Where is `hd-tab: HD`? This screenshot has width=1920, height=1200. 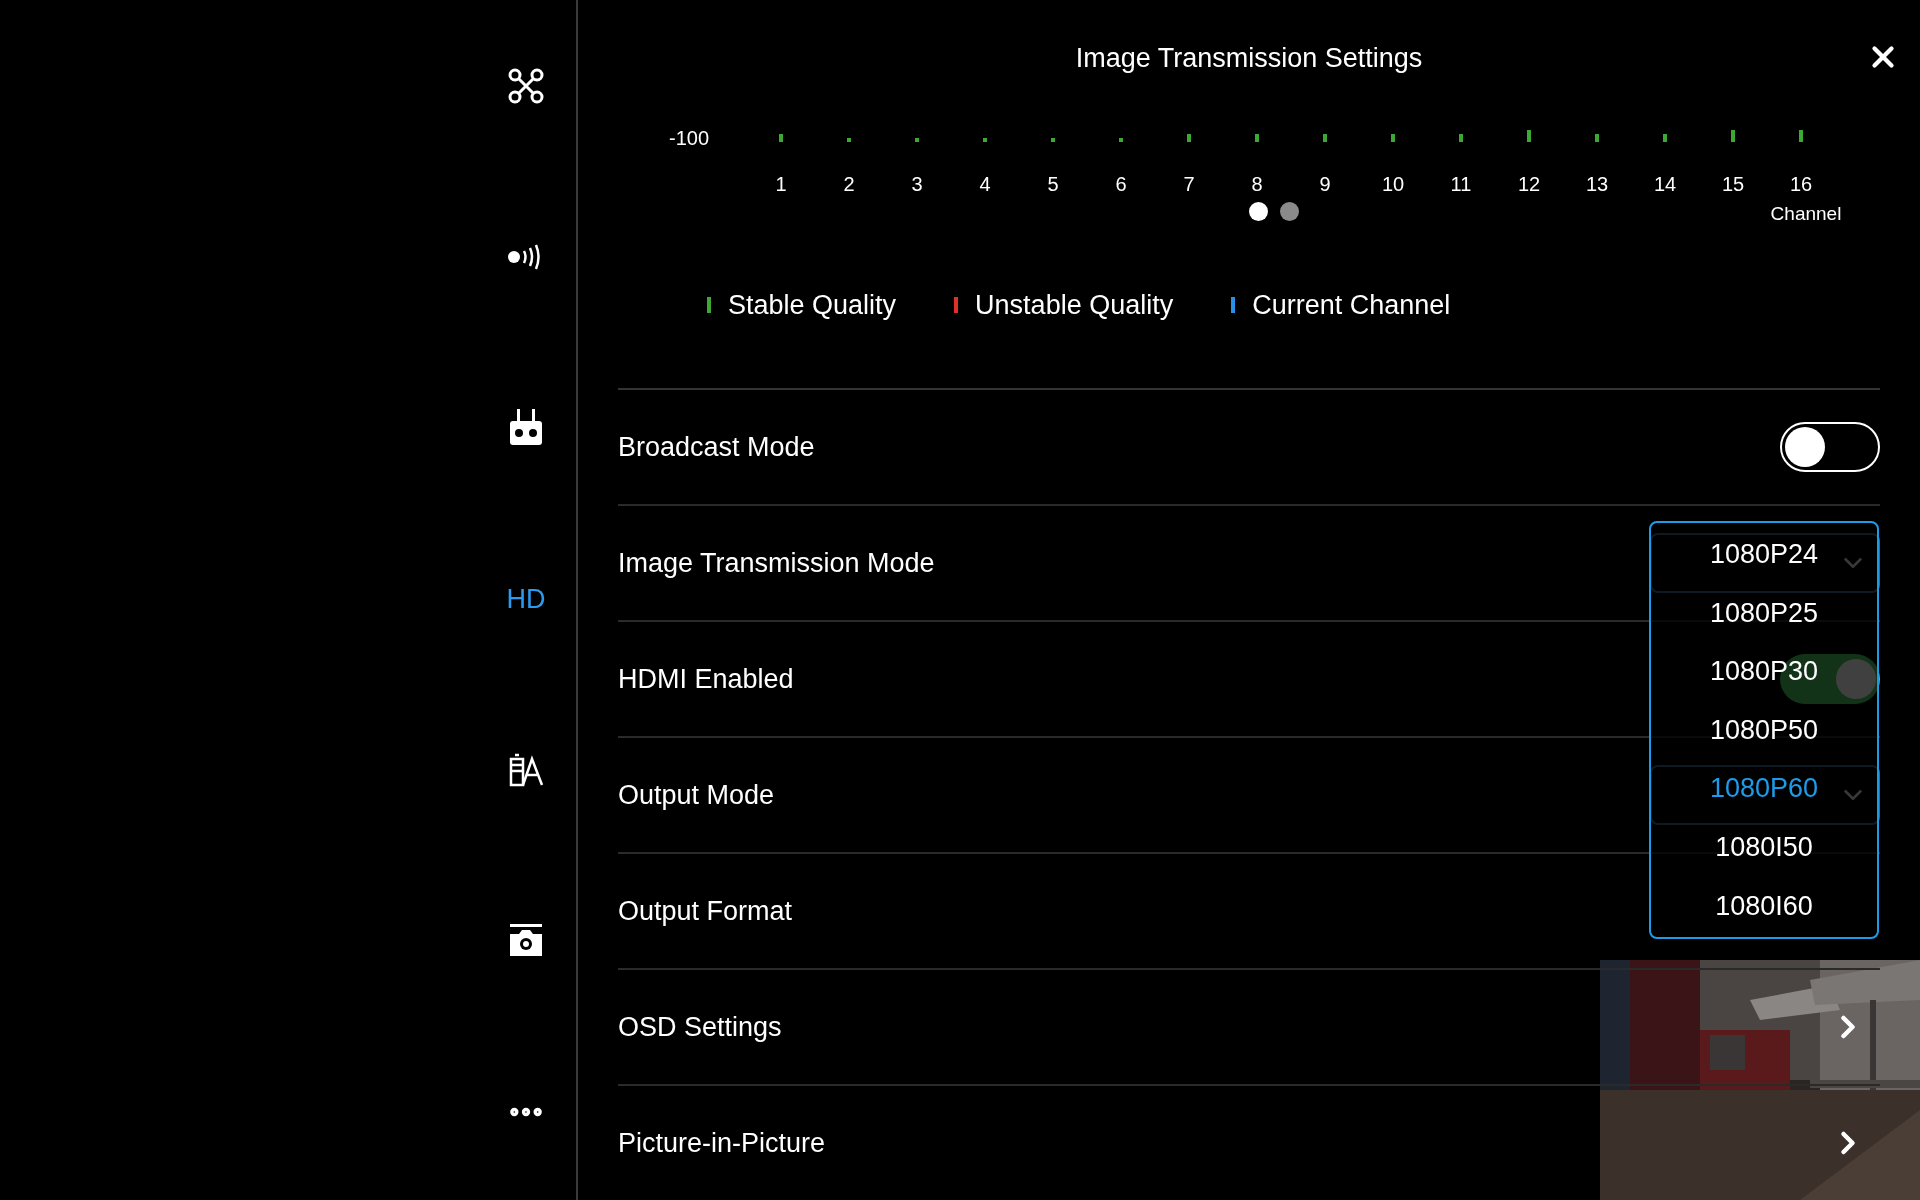
hd-tab: HD is located at coordinates (526, 599).